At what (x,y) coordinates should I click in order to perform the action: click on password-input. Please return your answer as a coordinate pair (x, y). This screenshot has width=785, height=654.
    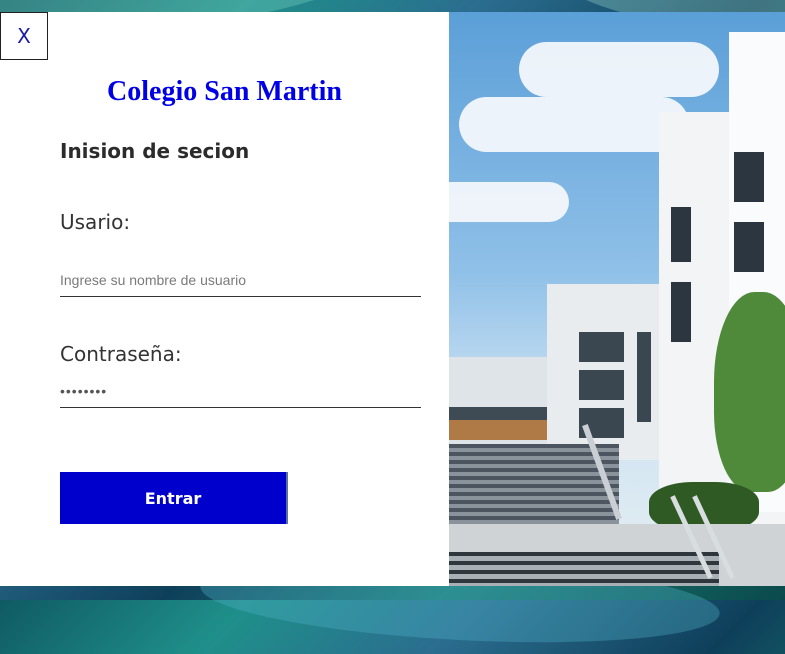
    Looking at the image, I should click on (240, 391).